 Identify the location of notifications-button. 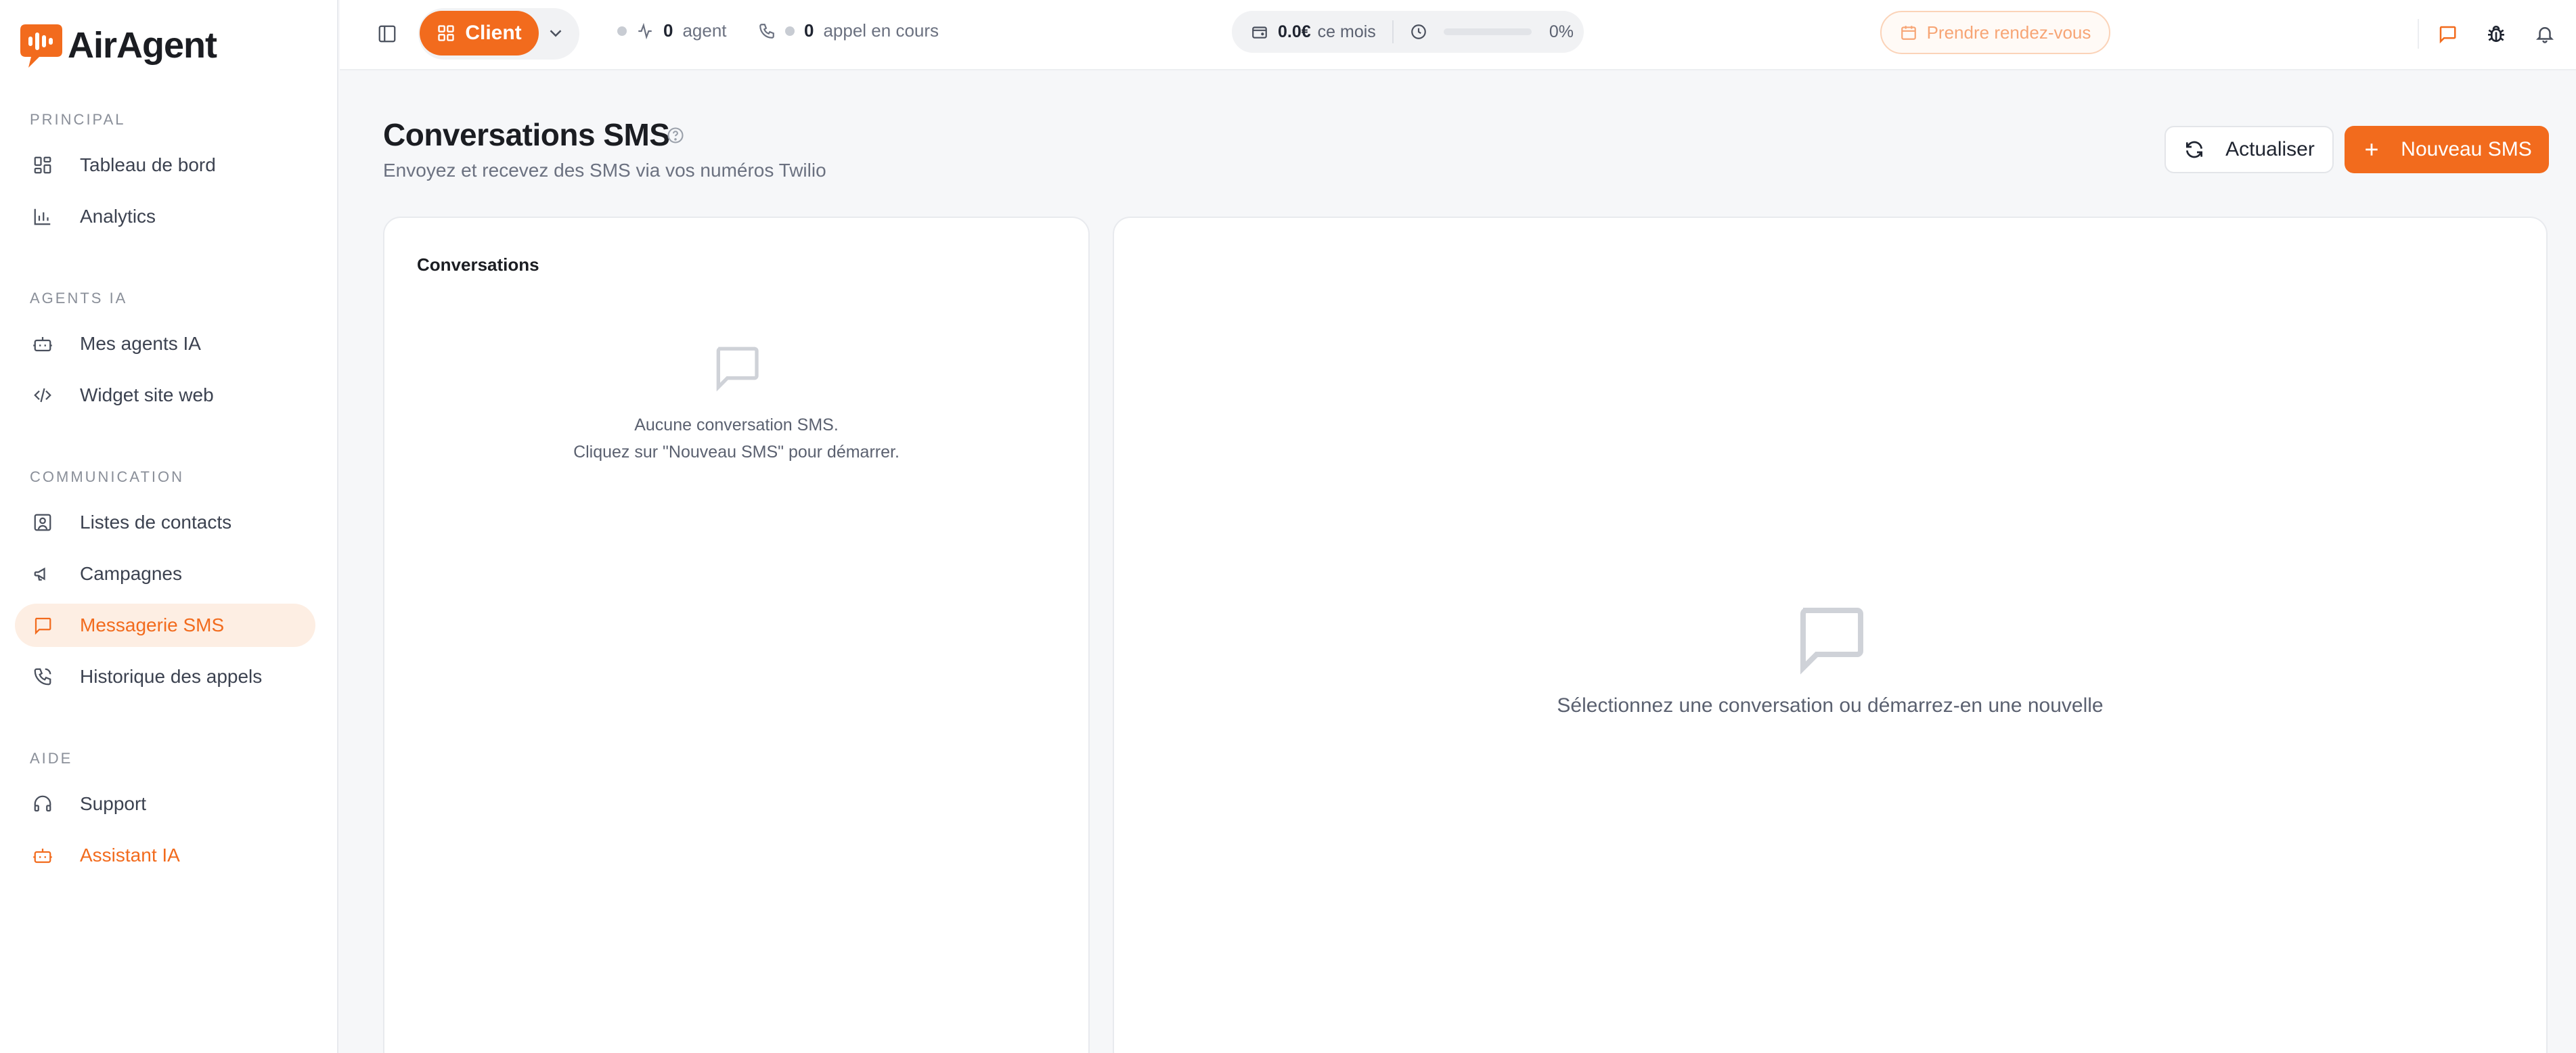
(2545, 34).